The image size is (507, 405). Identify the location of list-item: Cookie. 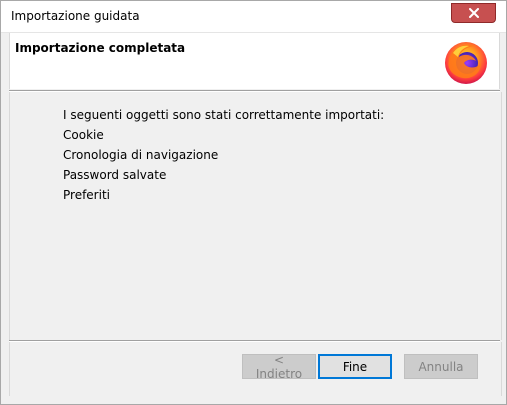
(83, 135).